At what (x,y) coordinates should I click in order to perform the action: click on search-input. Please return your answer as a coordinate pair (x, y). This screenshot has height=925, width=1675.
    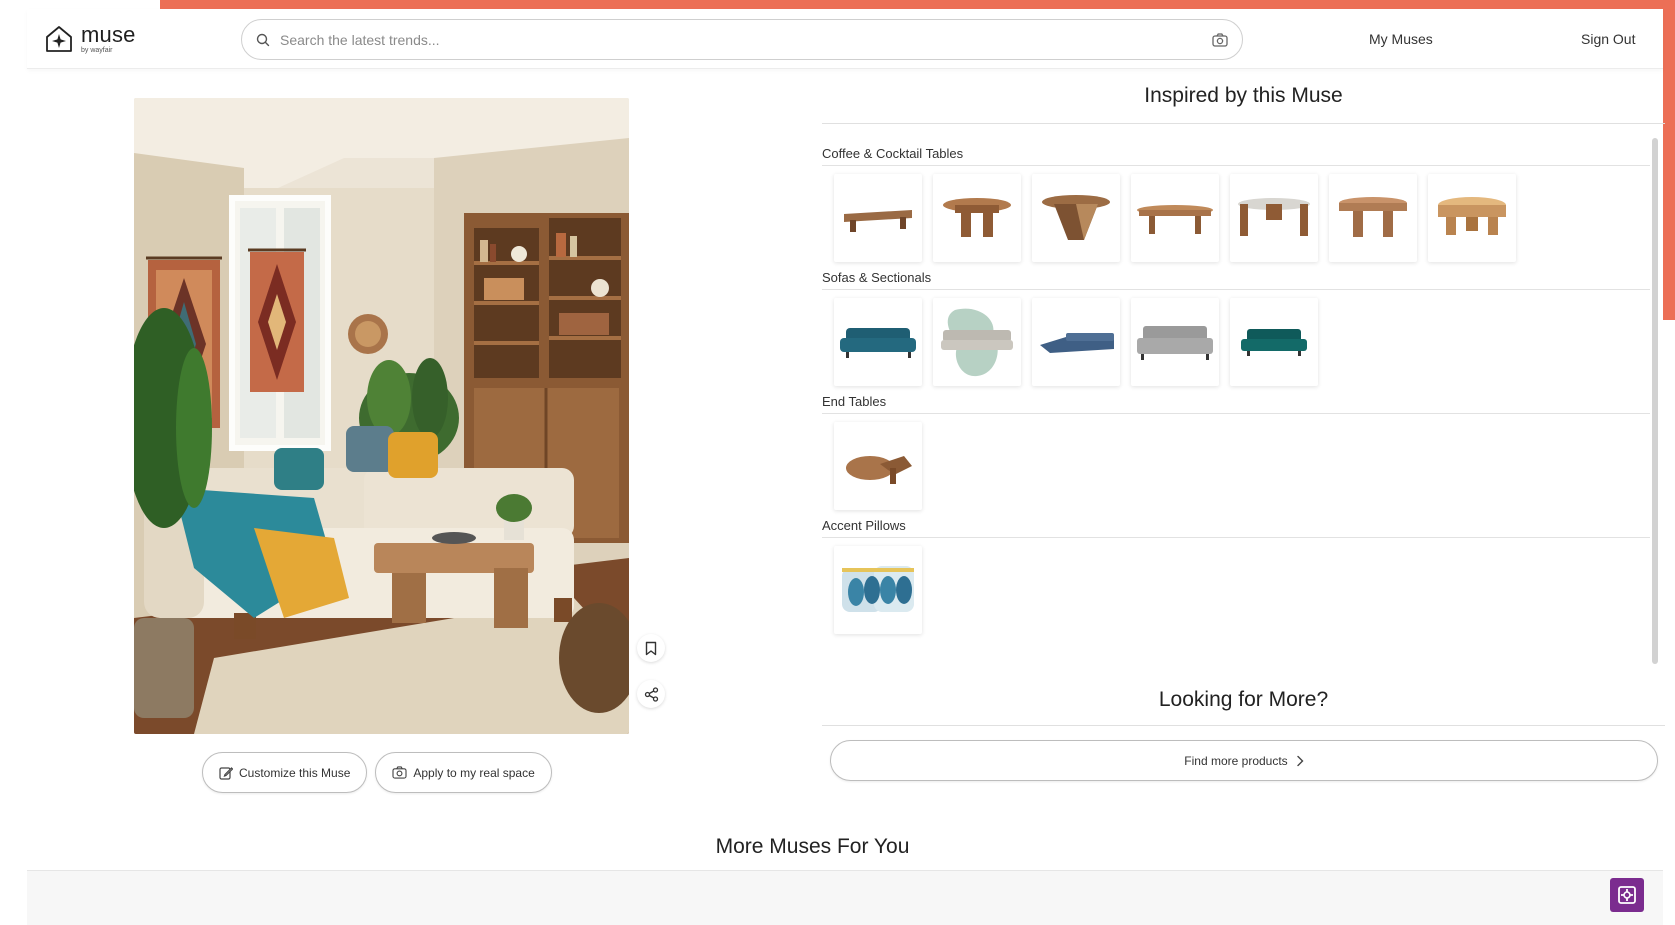
    Looking at the image, I should click on (746, 39).